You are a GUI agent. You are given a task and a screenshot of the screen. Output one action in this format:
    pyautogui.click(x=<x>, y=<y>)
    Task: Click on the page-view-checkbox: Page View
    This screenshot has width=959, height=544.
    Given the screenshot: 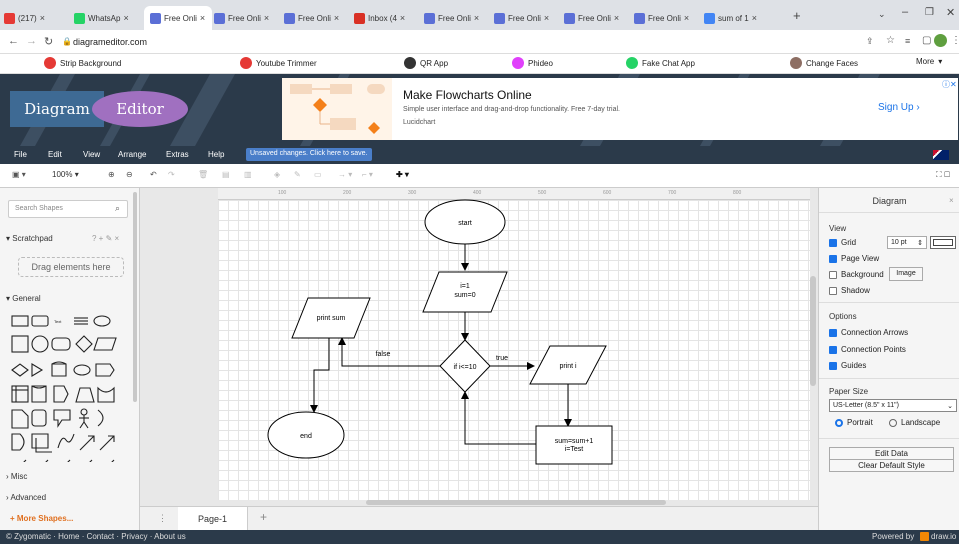 What is the action you would take?
    pyautogui.click(x=854, y=258)
    